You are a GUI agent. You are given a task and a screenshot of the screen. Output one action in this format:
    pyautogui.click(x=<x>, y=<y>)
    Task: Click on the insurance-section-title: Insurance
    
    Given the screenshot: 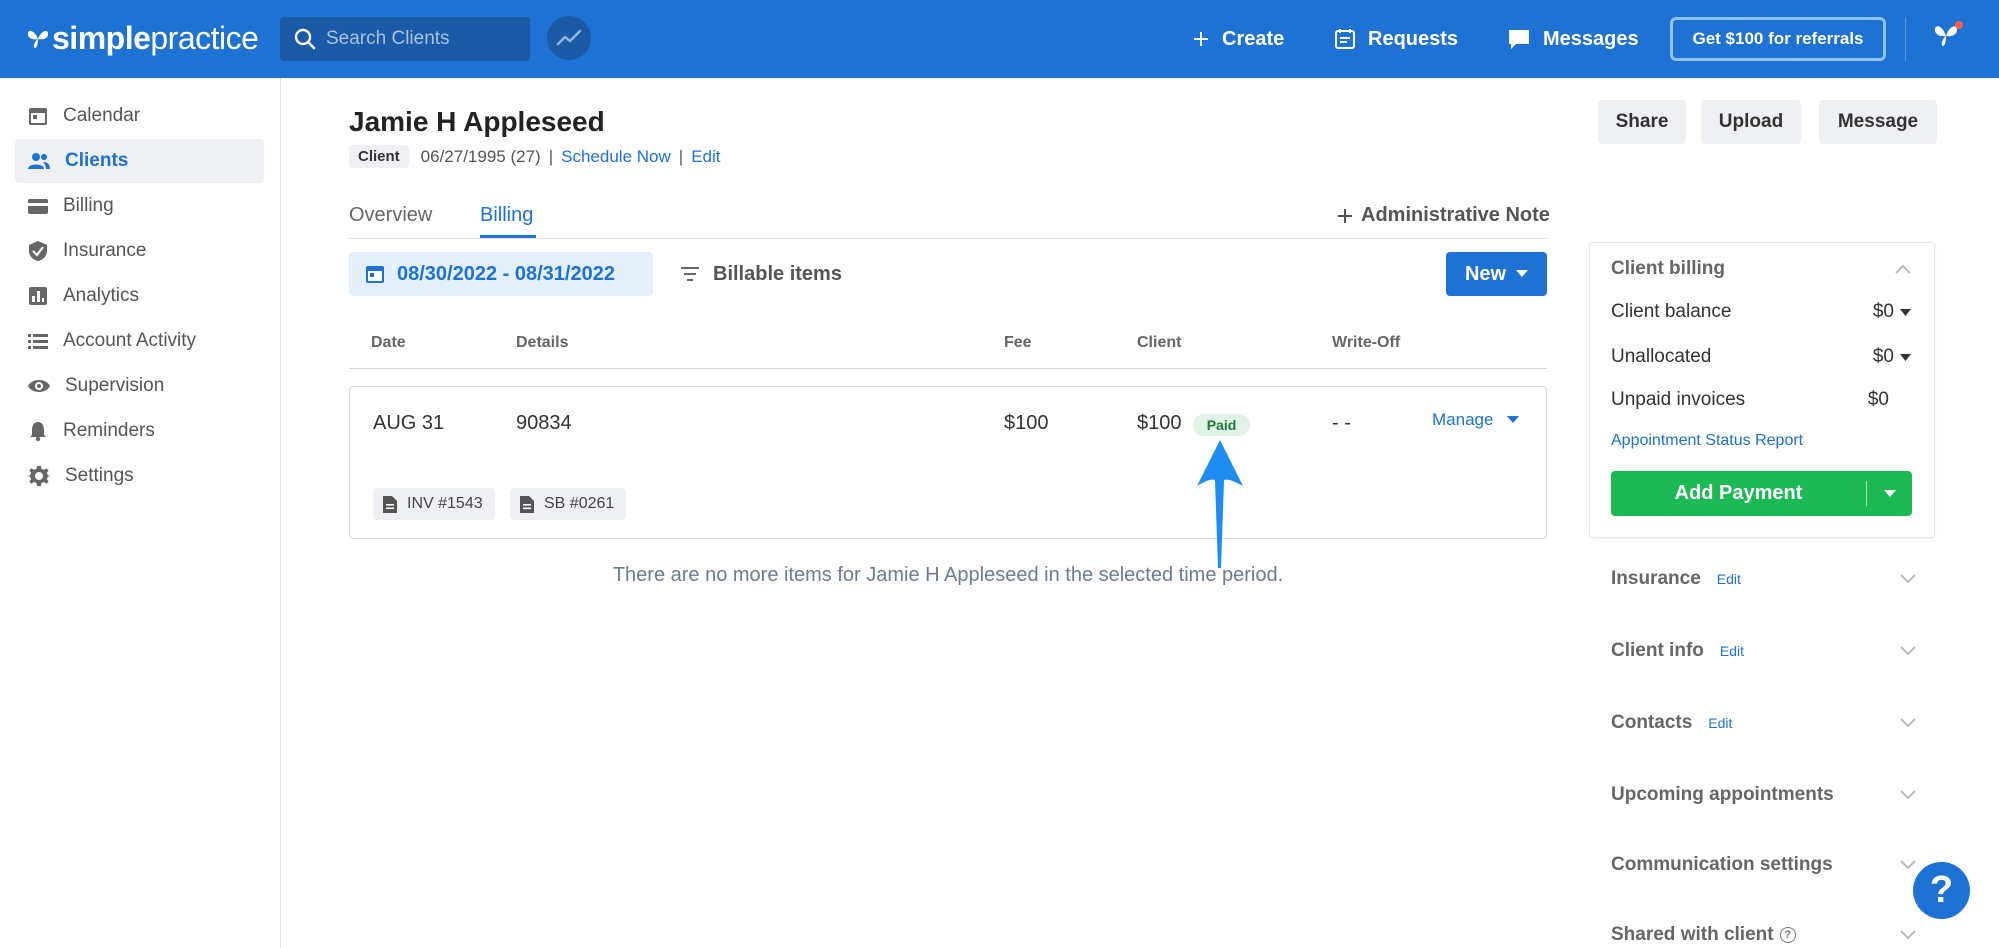 What is the action you would take?
    pyautogui.click(x=1656, y=578)
    